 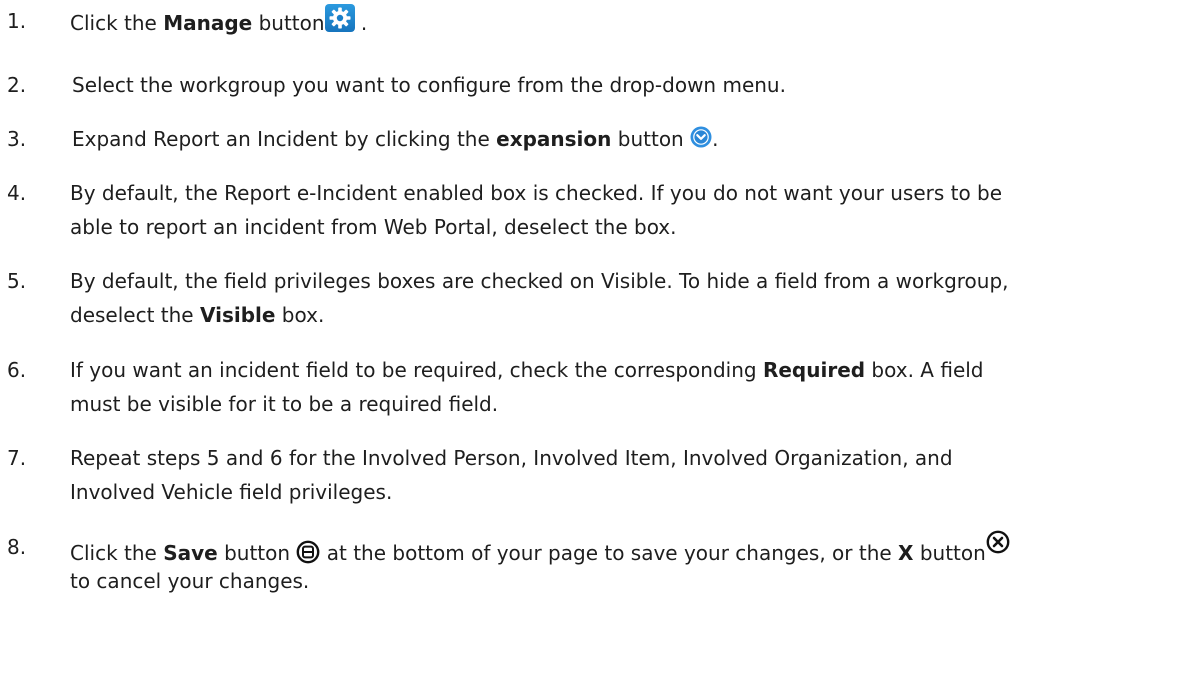 I want to click on expansion-label: expansion, so click(x=554, y=139).